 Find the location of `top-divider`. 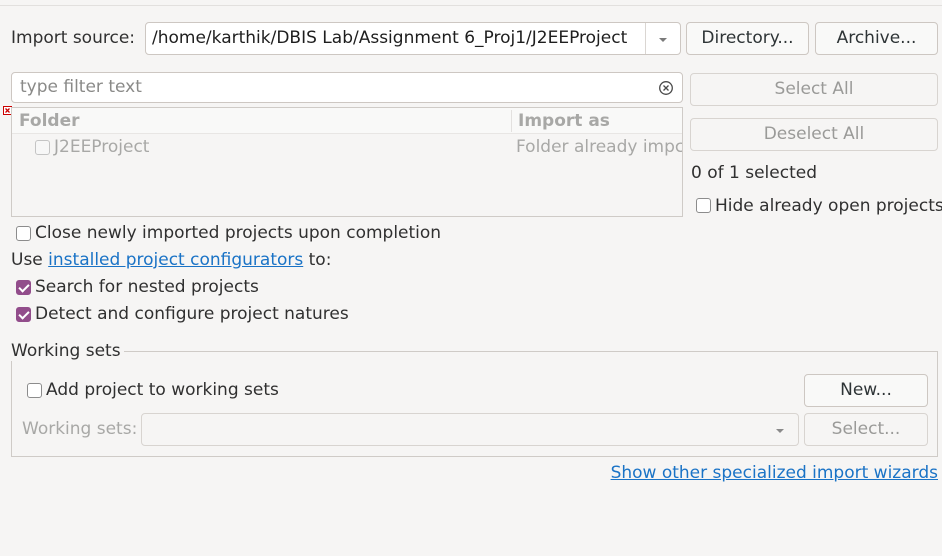

top-divider is located at coordinates (471, 3).